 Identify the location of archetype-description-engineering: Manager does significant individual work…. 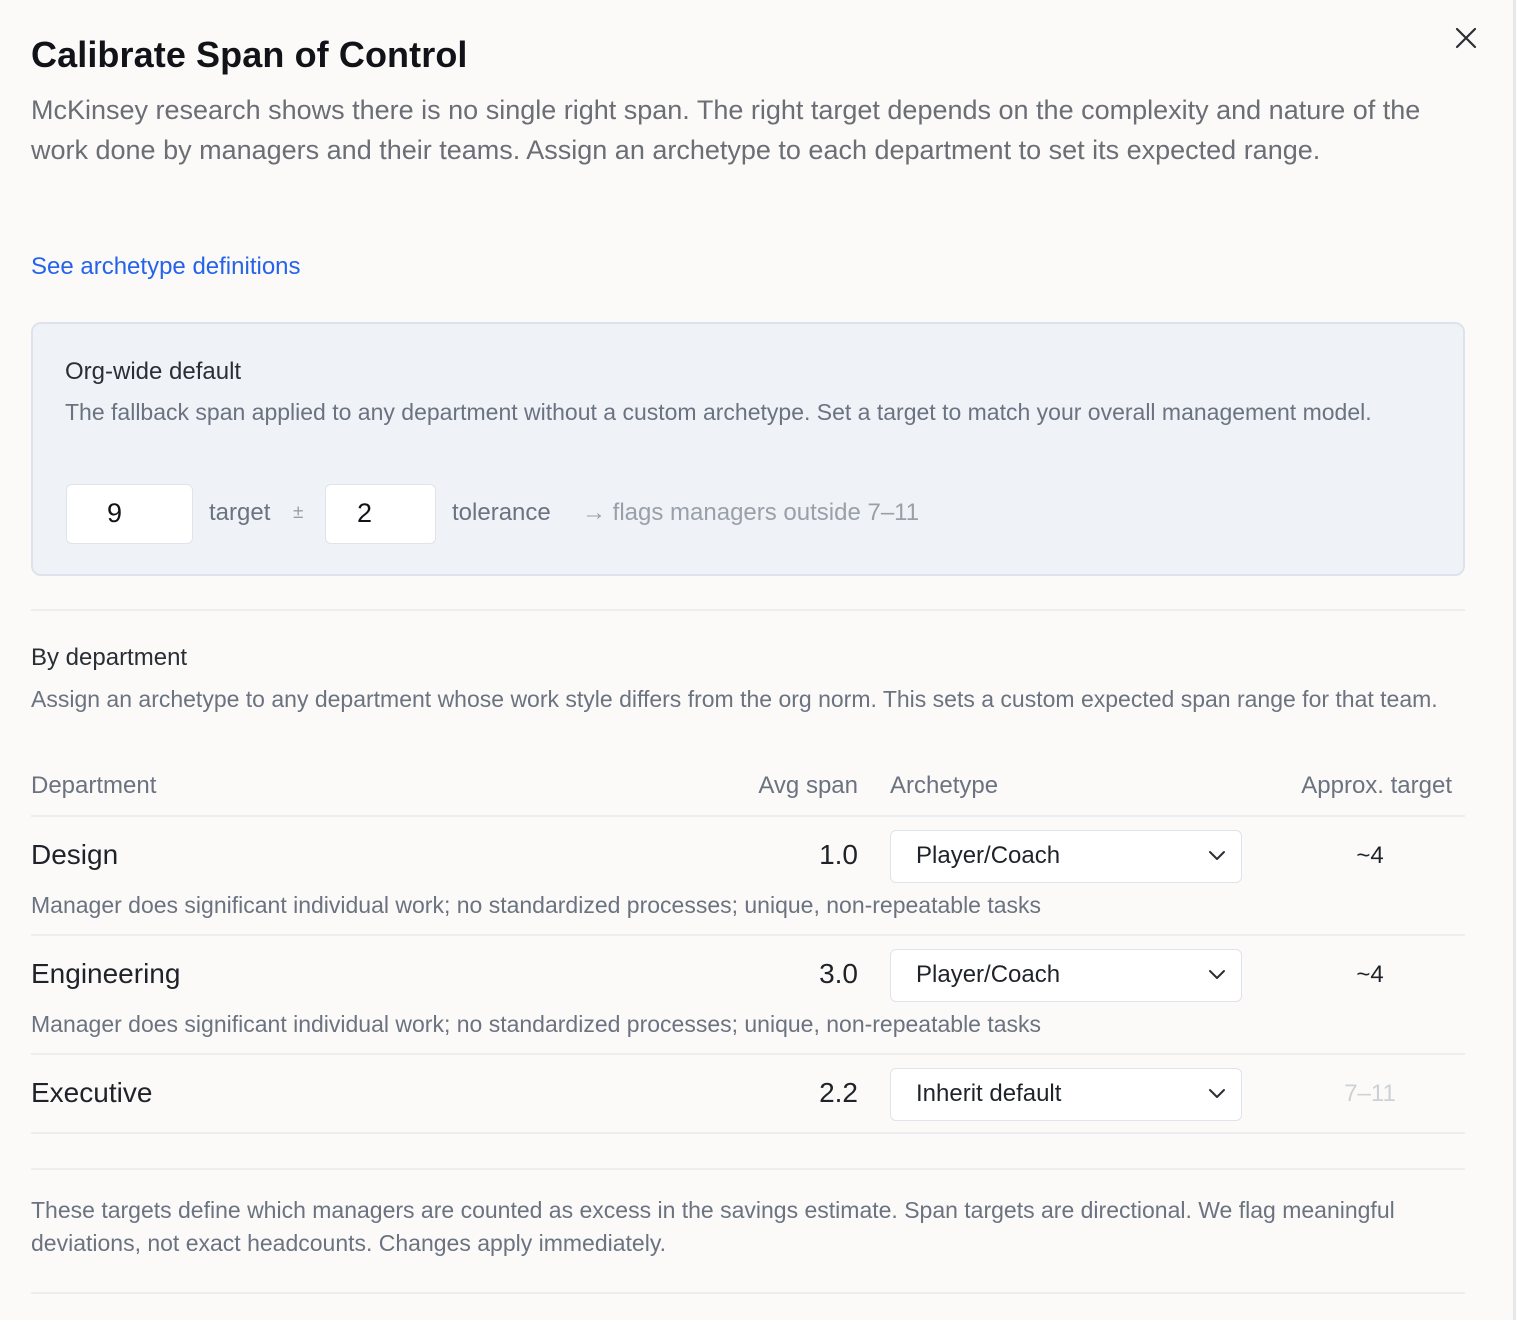
(536, 1024).